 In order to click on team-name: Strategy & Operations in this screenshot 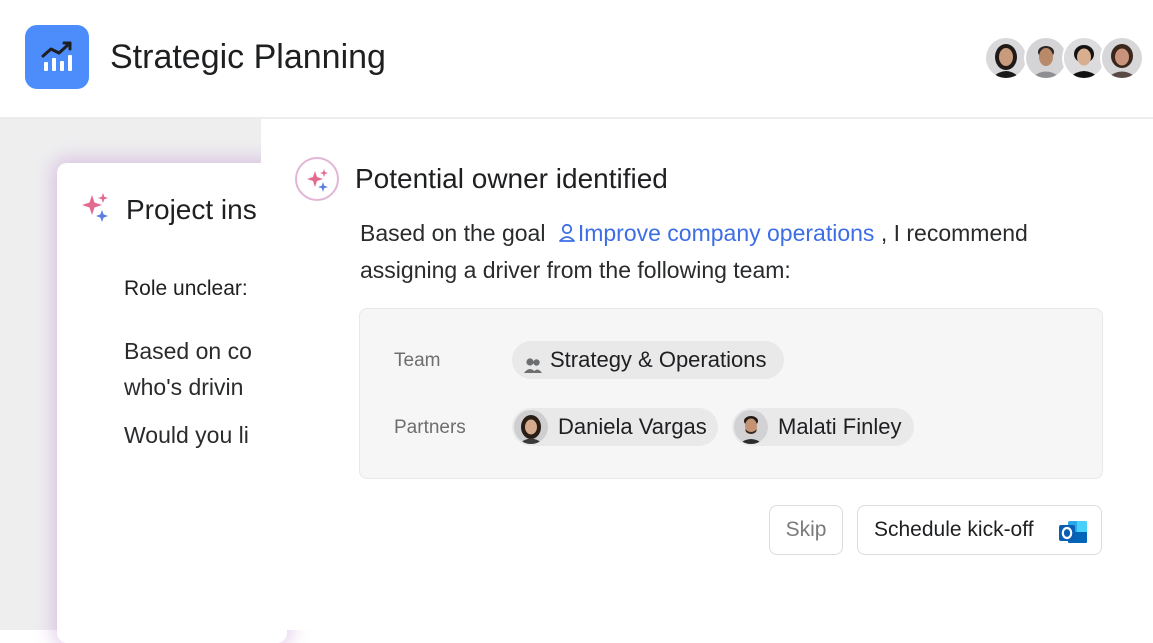, I will do `click(658, 359)`.